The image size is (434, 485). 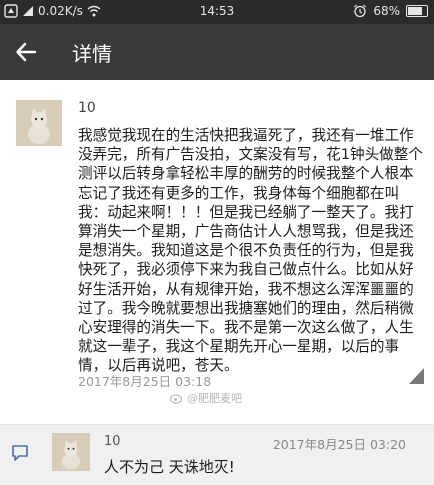 I want to click on comment-item: 10 2017年8月25日 03:20 人不为己 天诛地灭!, so click(x=217, y=454).